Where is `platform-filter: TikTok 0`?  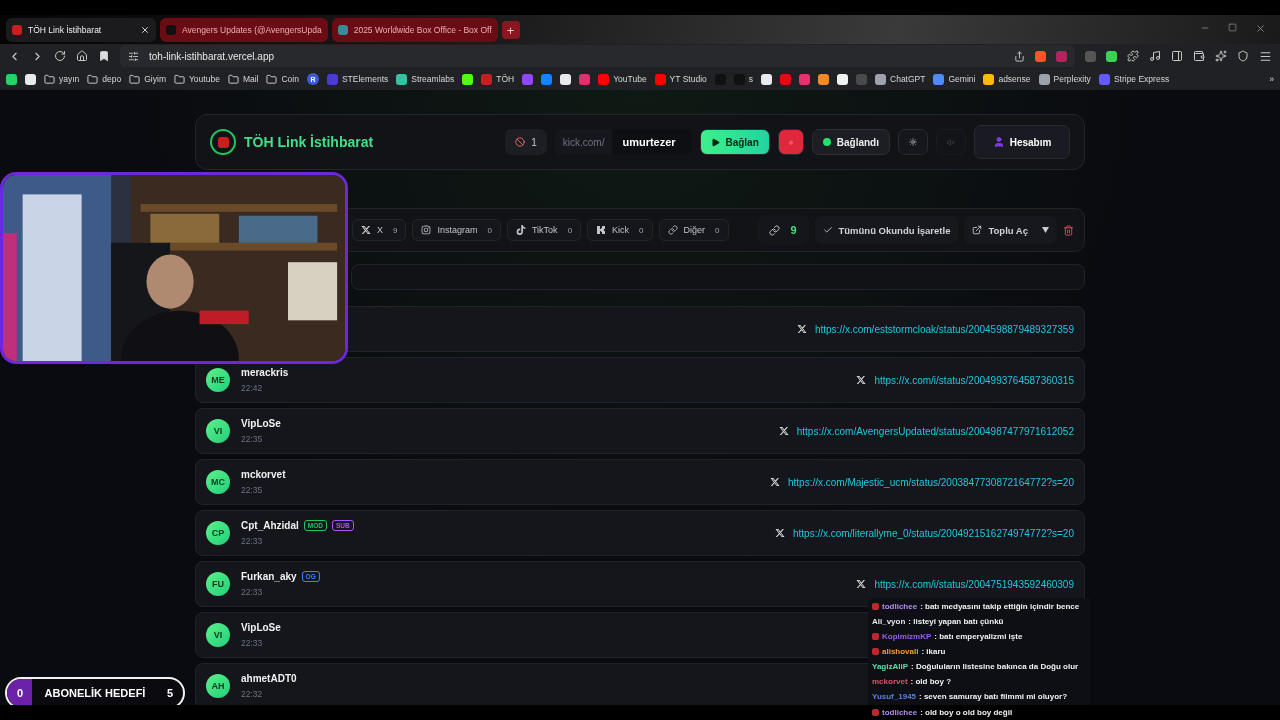
platform-filter: TikTok 0 is located at coordinates (544, 230).